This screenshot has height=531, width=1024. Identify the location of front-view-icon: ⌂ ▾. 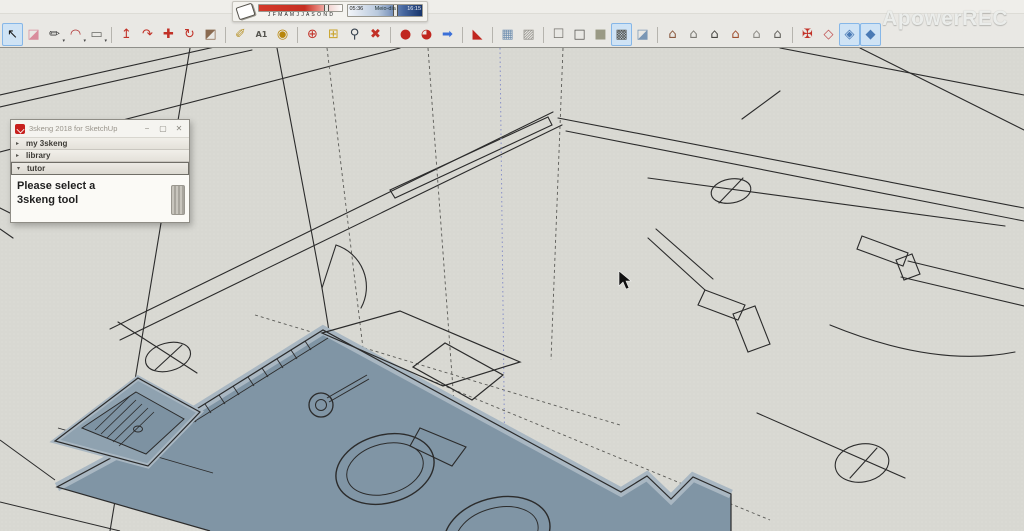
(714, 34).